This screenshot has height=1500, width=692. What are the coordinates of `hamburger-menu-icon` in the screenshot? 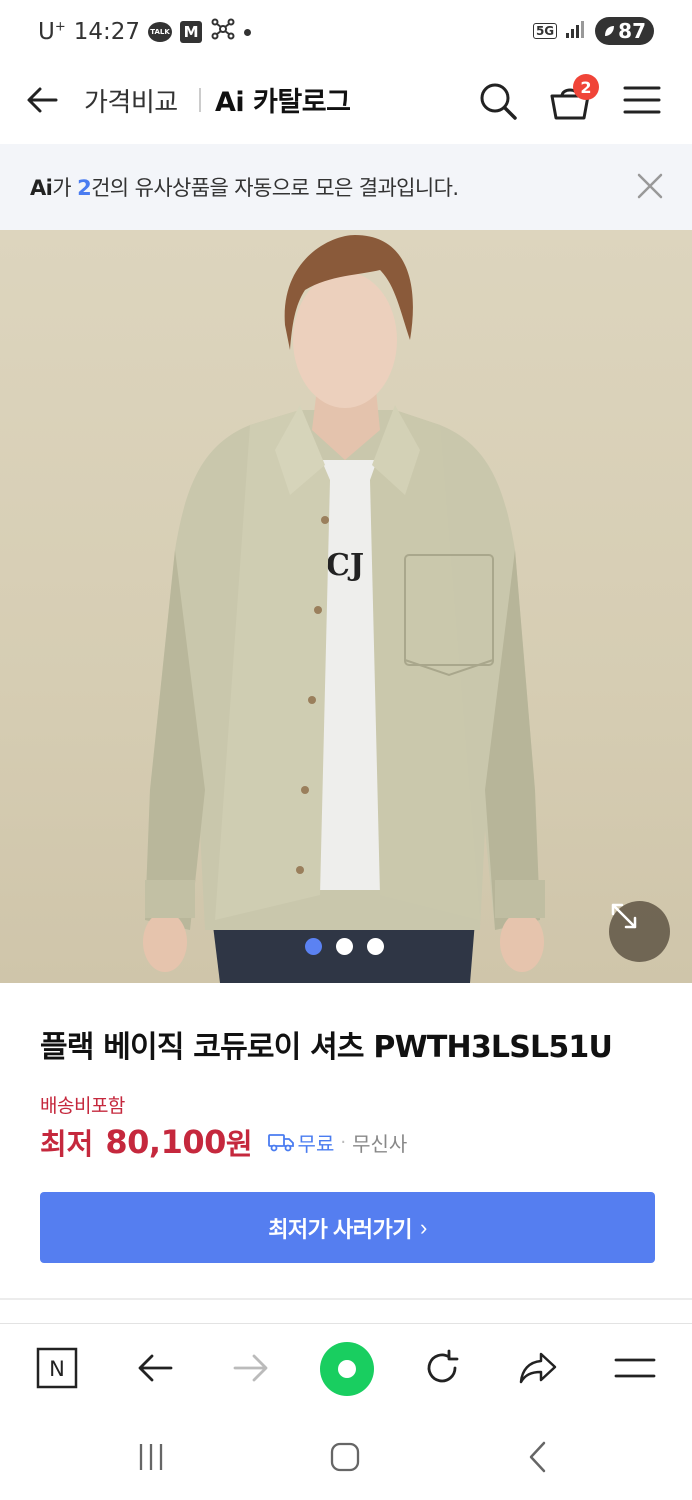 It's located at (642, 100).